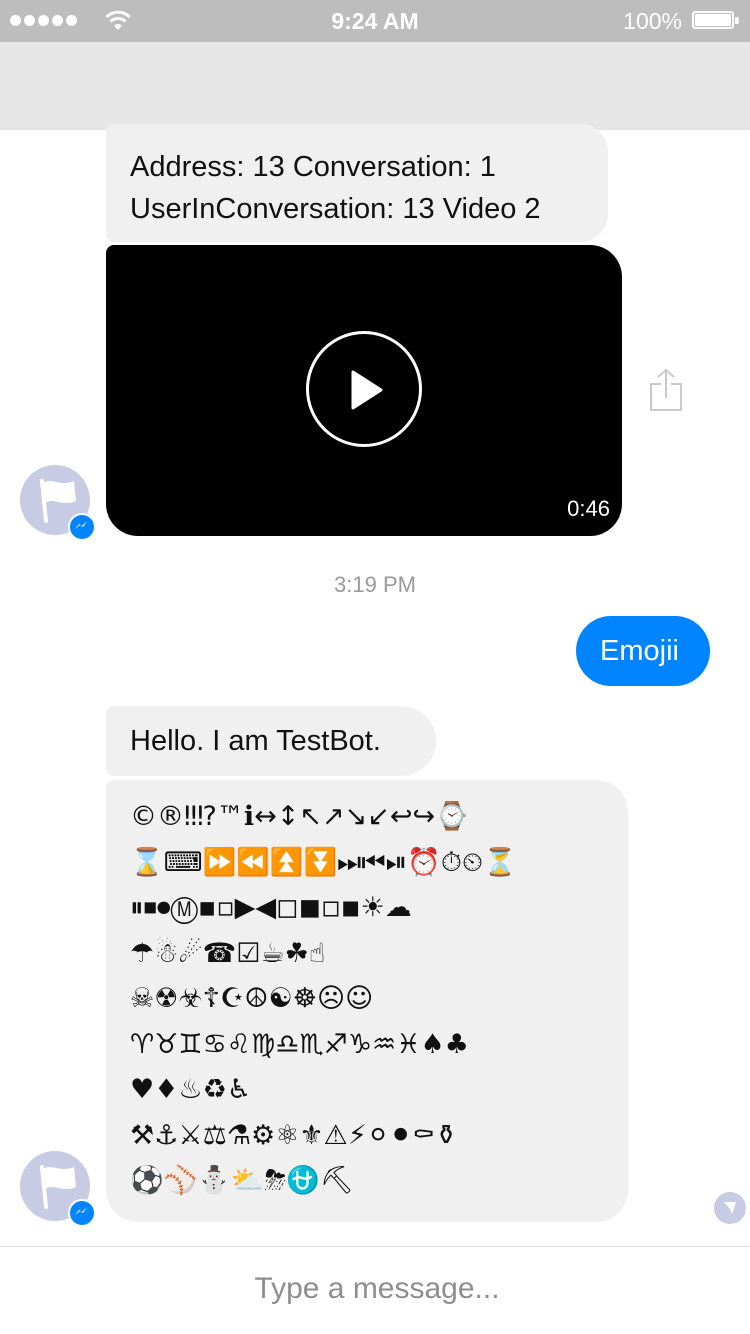 The height and width of the screenshot is (1334, 750). Describe the element at coordinates (375, 21) in the screenshot. I see `status-bar: 9:24 AM 100%` at that location.